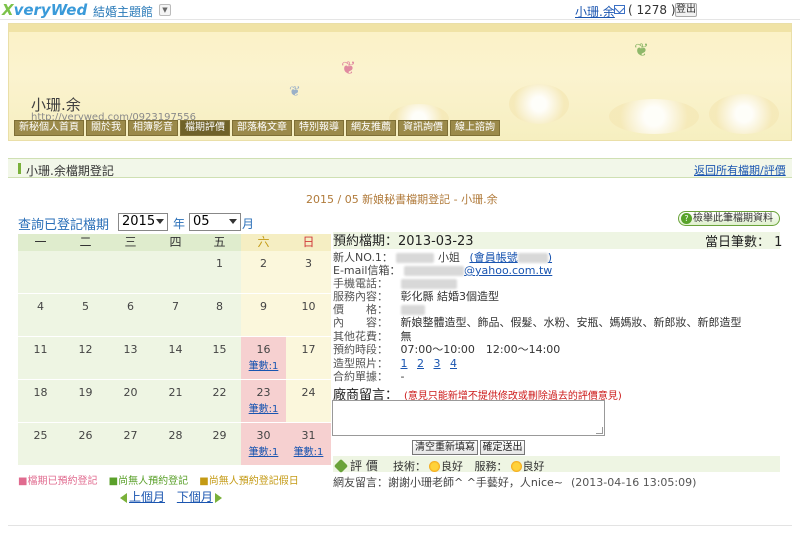  What do you see at coordinates (262, 128) in the screenshot?
I see `nav-item: 部落格文章` at bounding box center [262, 128].